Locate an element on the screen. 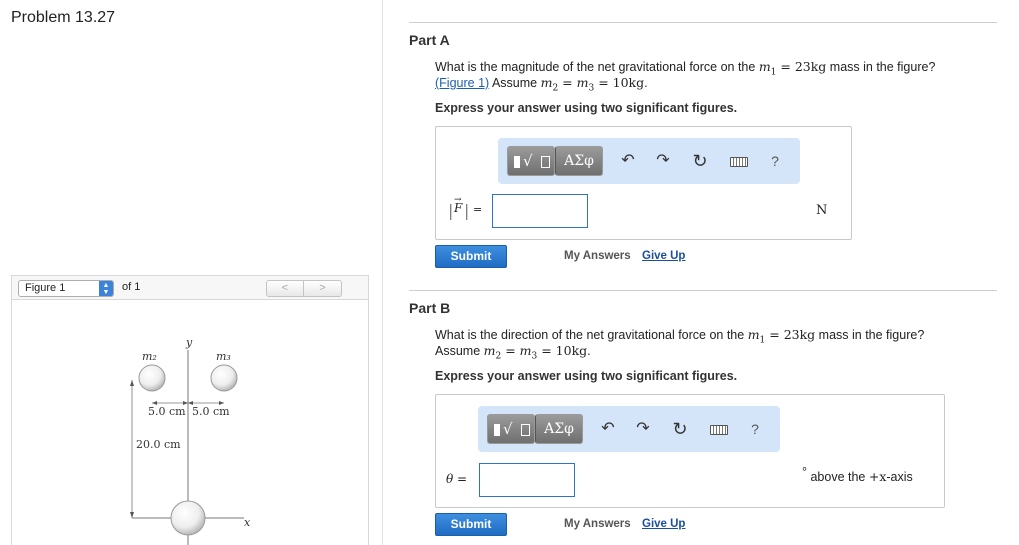 The width and height of the screenshot is (1019, 545). part-a-unit: N is located at coordinates (822, 210).